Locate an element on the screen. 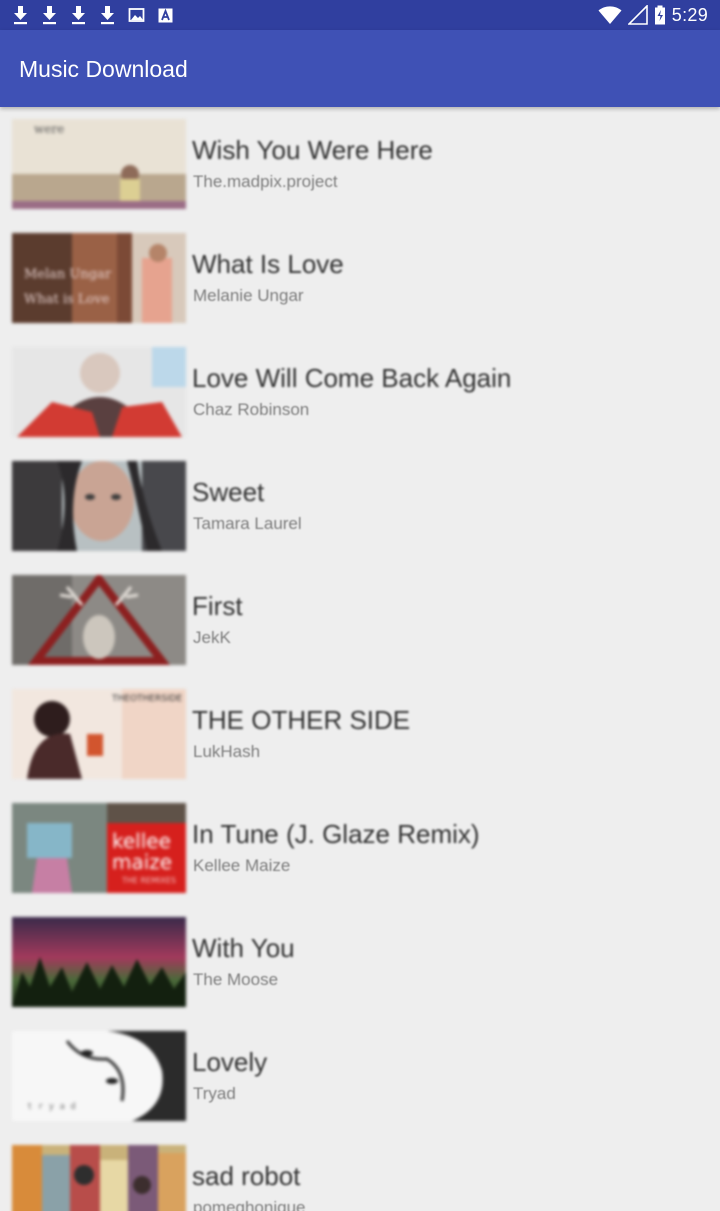 Image resolution: width=720 pixels, height=1211 pixels. album-art-thumbnail: Melan Ungar What is Love is located at coordinates (99, 278).